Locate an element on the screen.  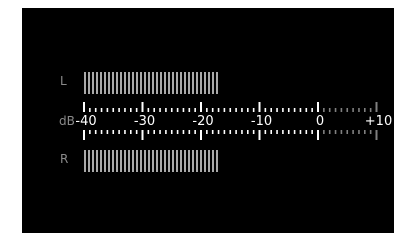
scale-label: -20 is located at coordinates (203, 121).